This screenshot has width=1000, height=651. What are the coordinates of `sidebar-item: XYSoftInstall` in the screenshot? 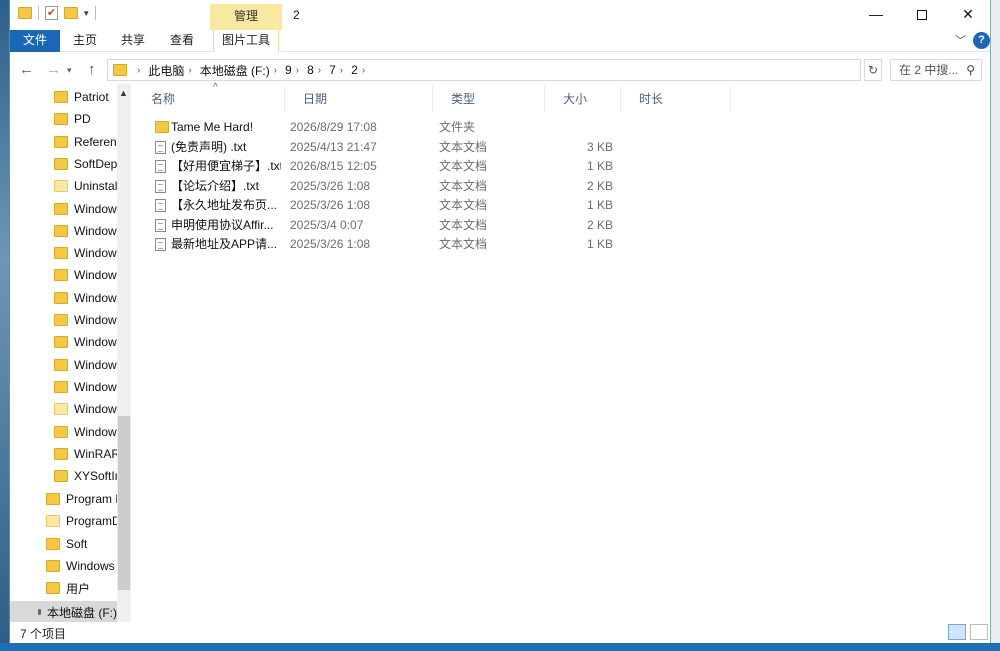 It's located at (63, 476).